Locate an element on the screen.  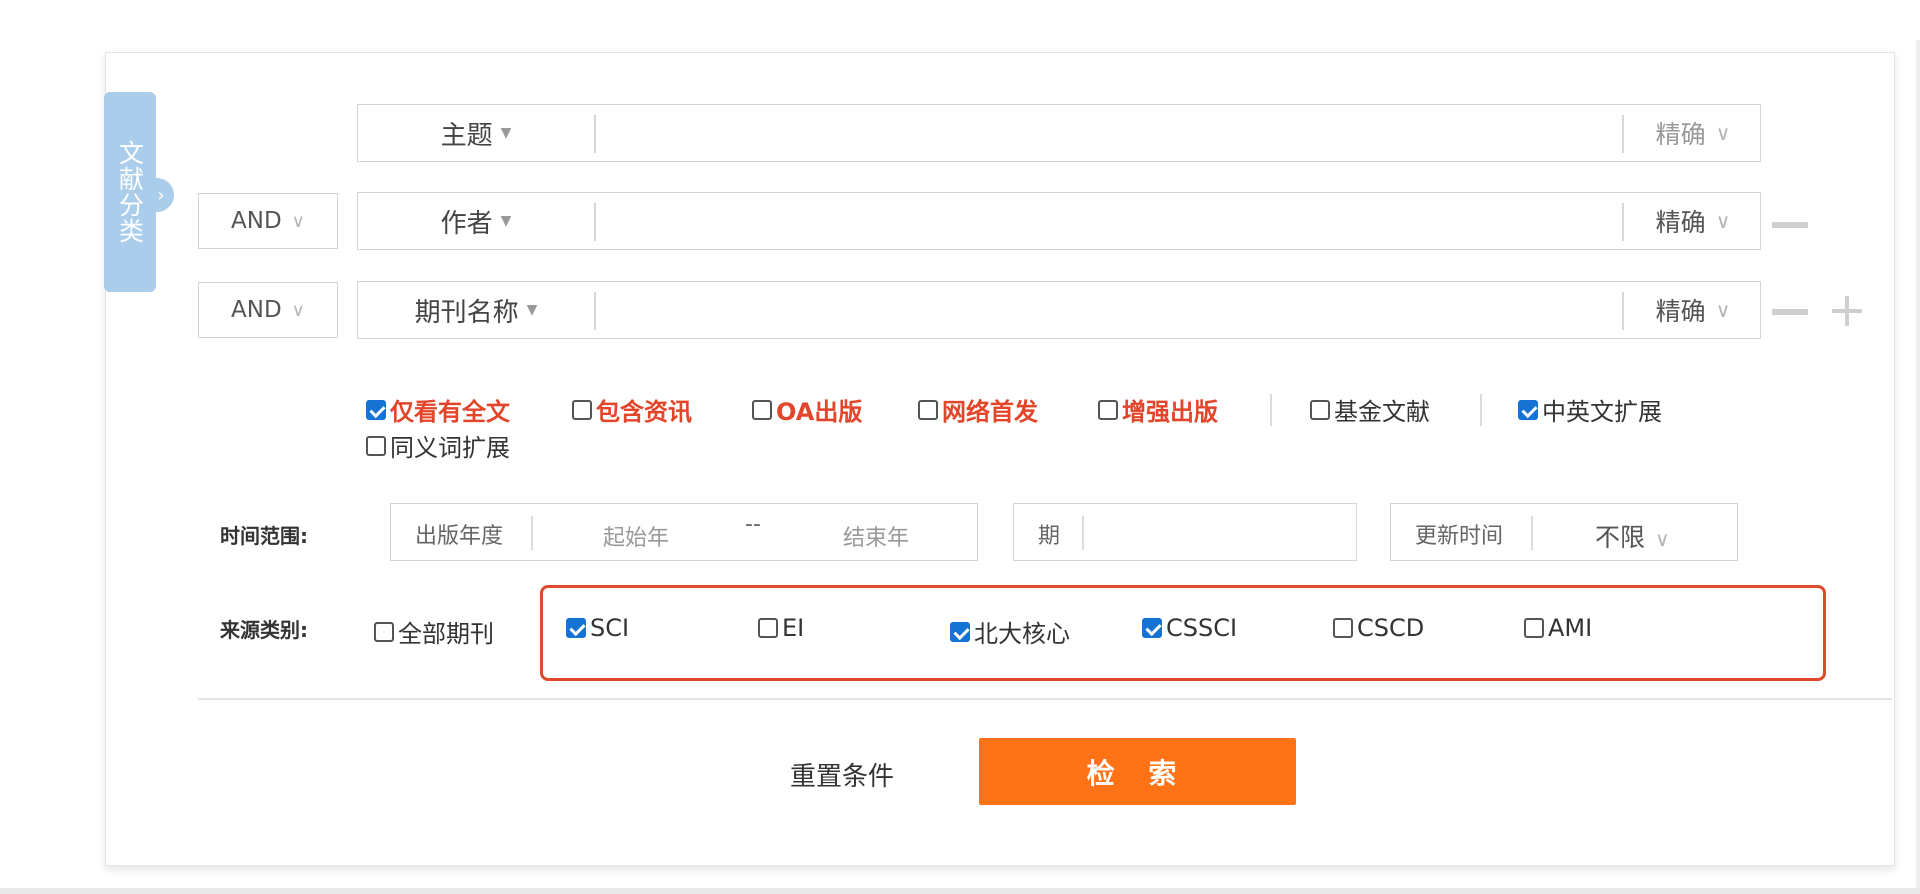
option-label: 包含资讯 is located at coordinates (644, 412).